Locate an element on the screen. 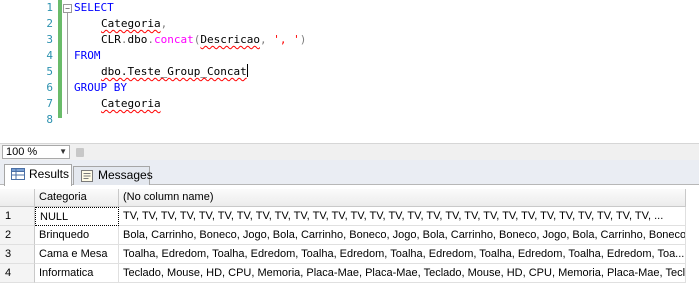  argument-identifier: Descricao is located at coordinates (230, 39).